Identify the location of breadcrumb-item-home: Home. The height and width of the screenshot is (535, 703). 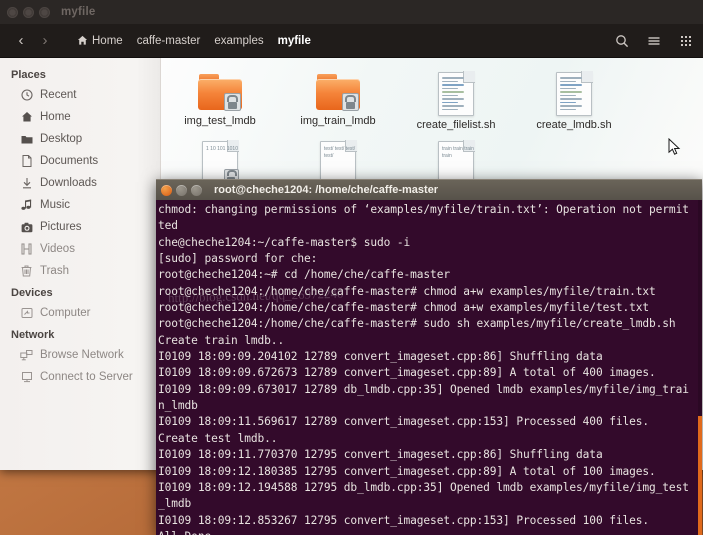
(100, 41).